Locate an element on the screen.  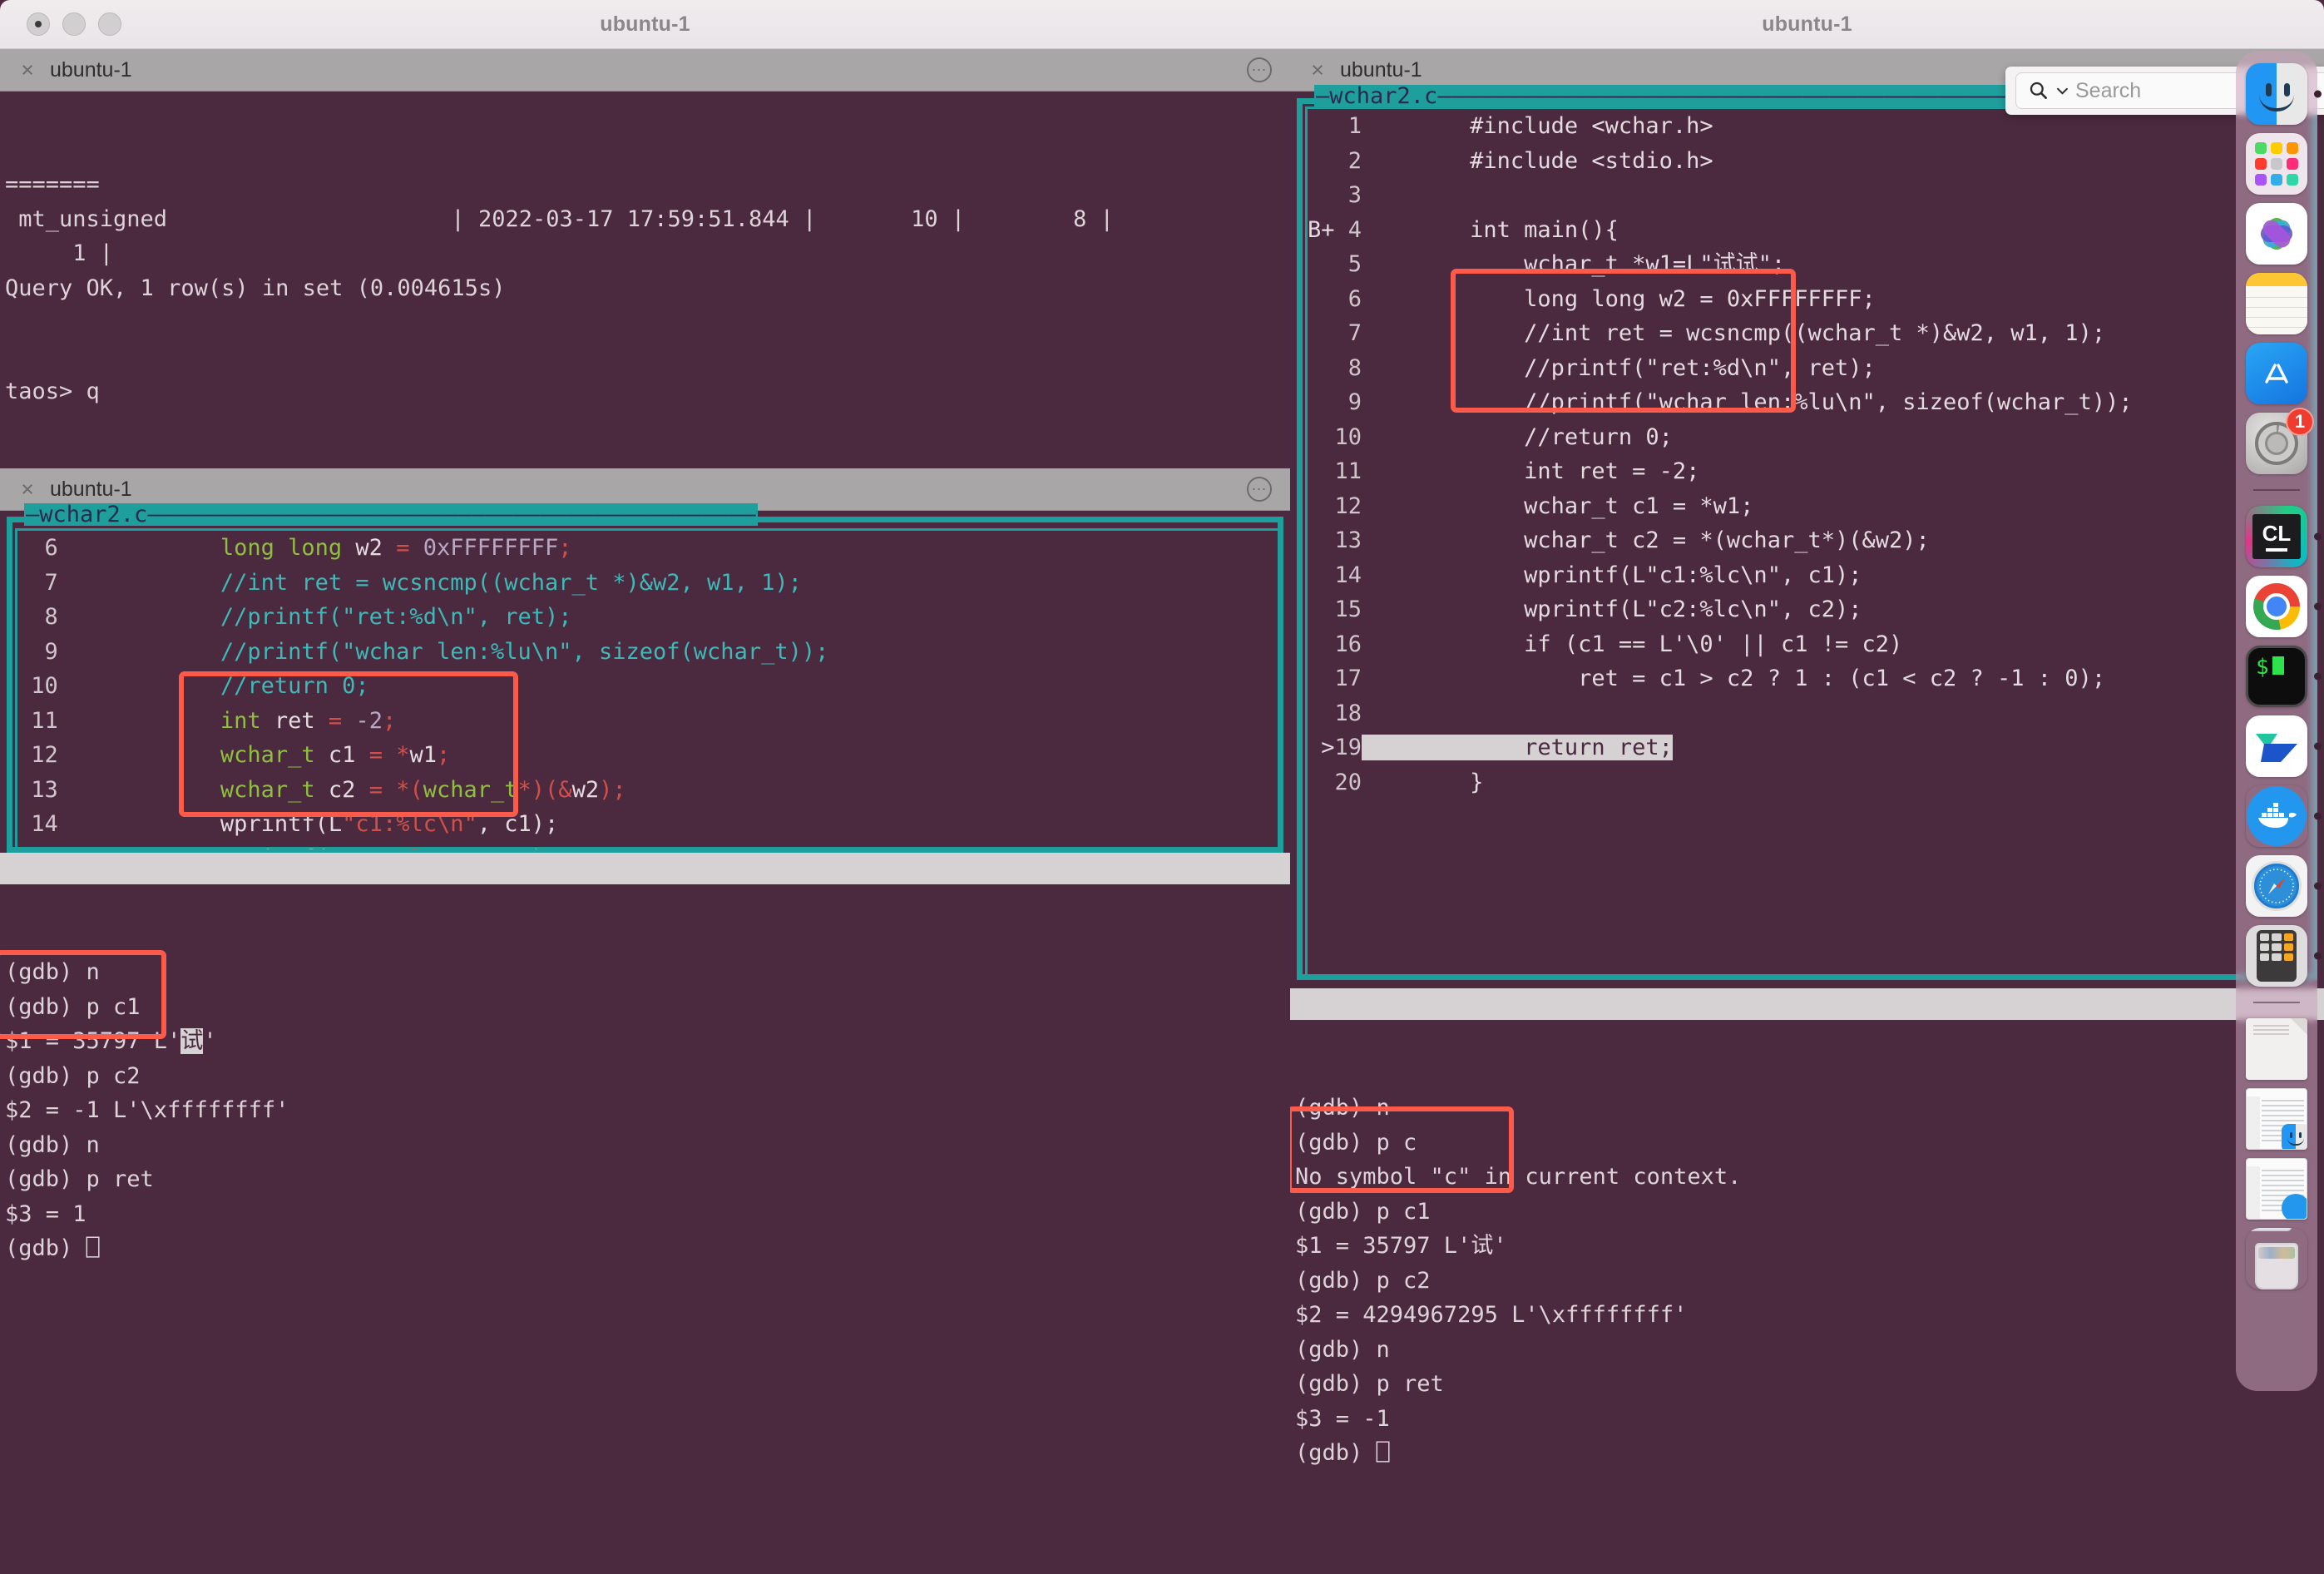
dock-item-document-file is located at coordinates (2276, 1049).